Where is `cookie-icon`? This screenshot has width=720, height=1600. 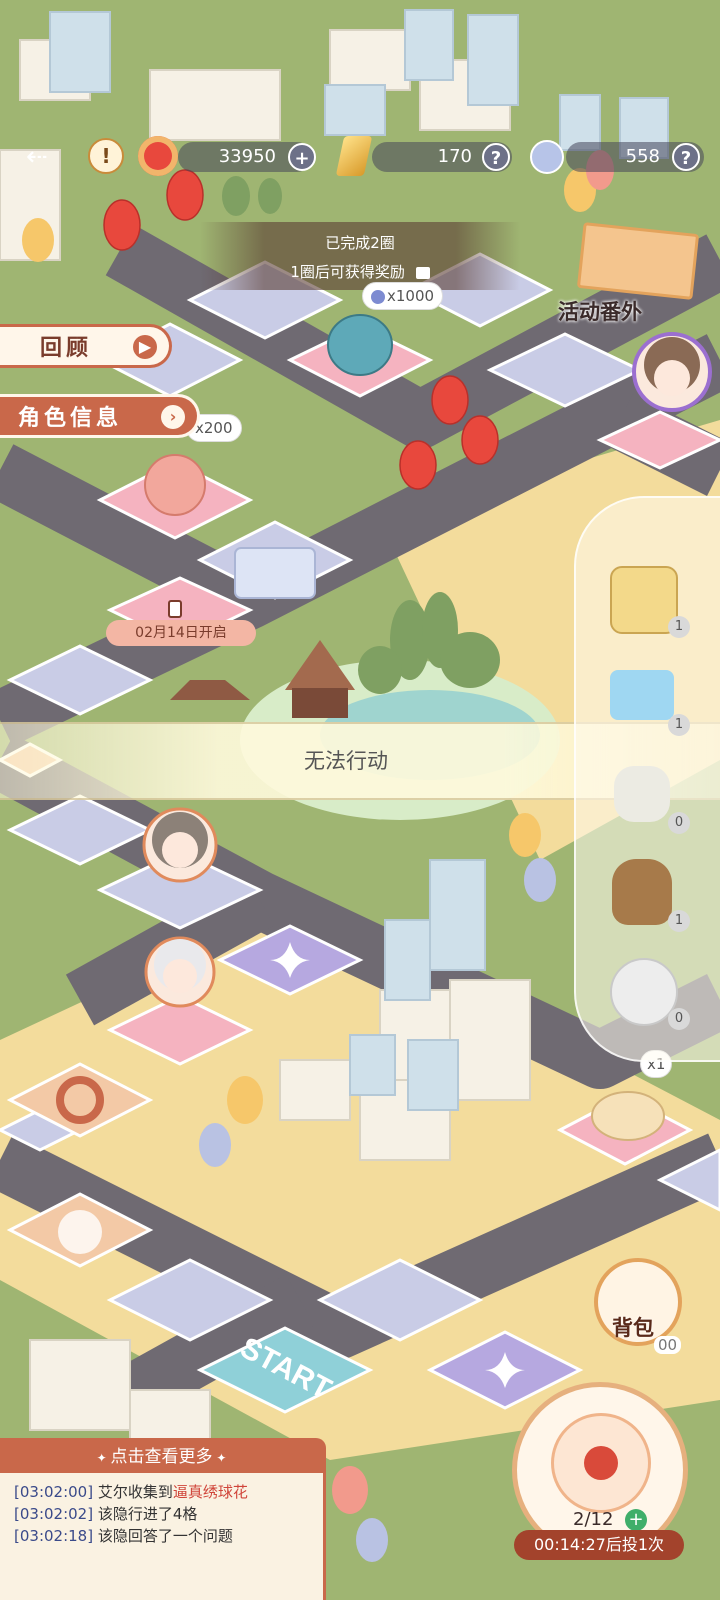
cookie-icon is located at coordinates (628, 1116).